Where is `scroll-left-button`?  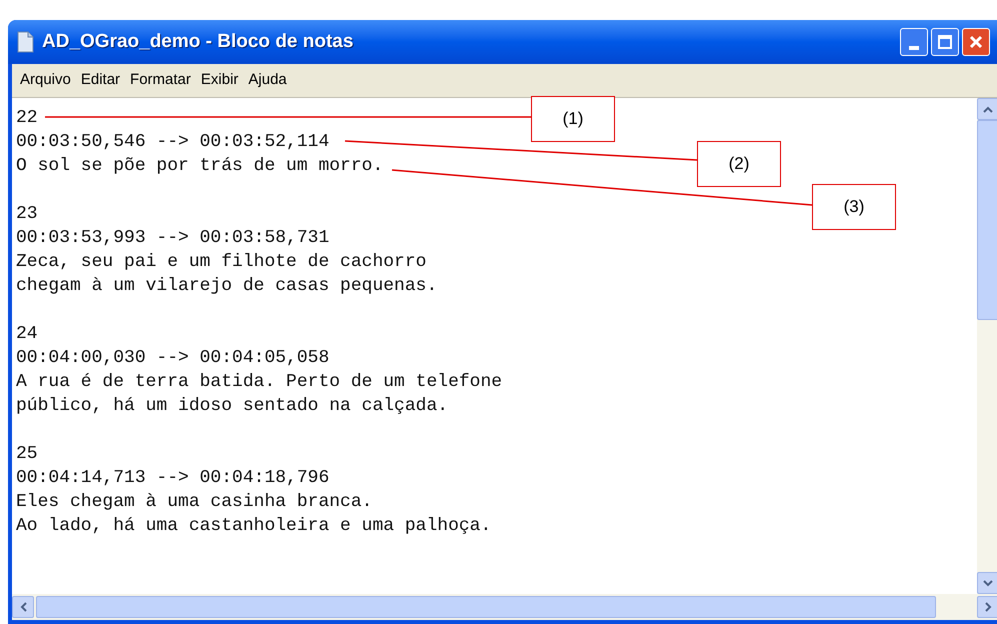
scroll-left-button is located at coordinates (23, 607).